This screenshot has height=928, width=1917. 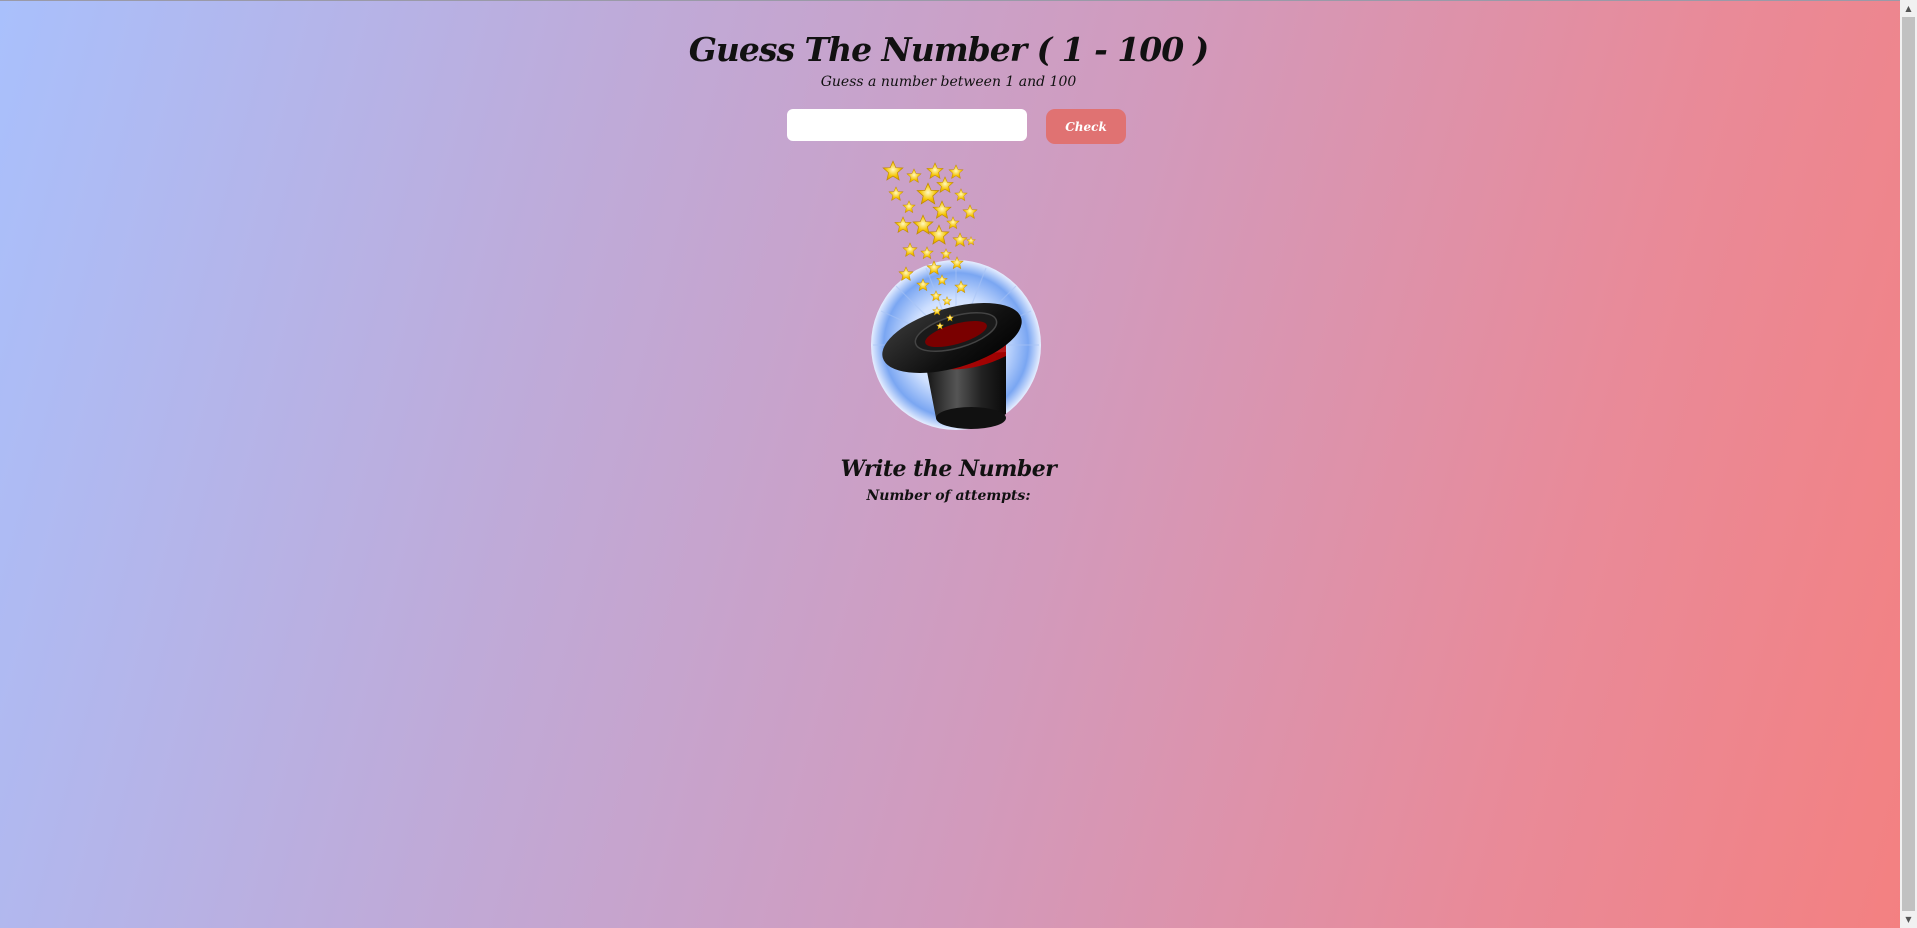 What do you see at coordinates (1908, 8) in the screenshot?
I see `scroll-up-arrow-icon: ▲` at bounding box center [1908, 8].